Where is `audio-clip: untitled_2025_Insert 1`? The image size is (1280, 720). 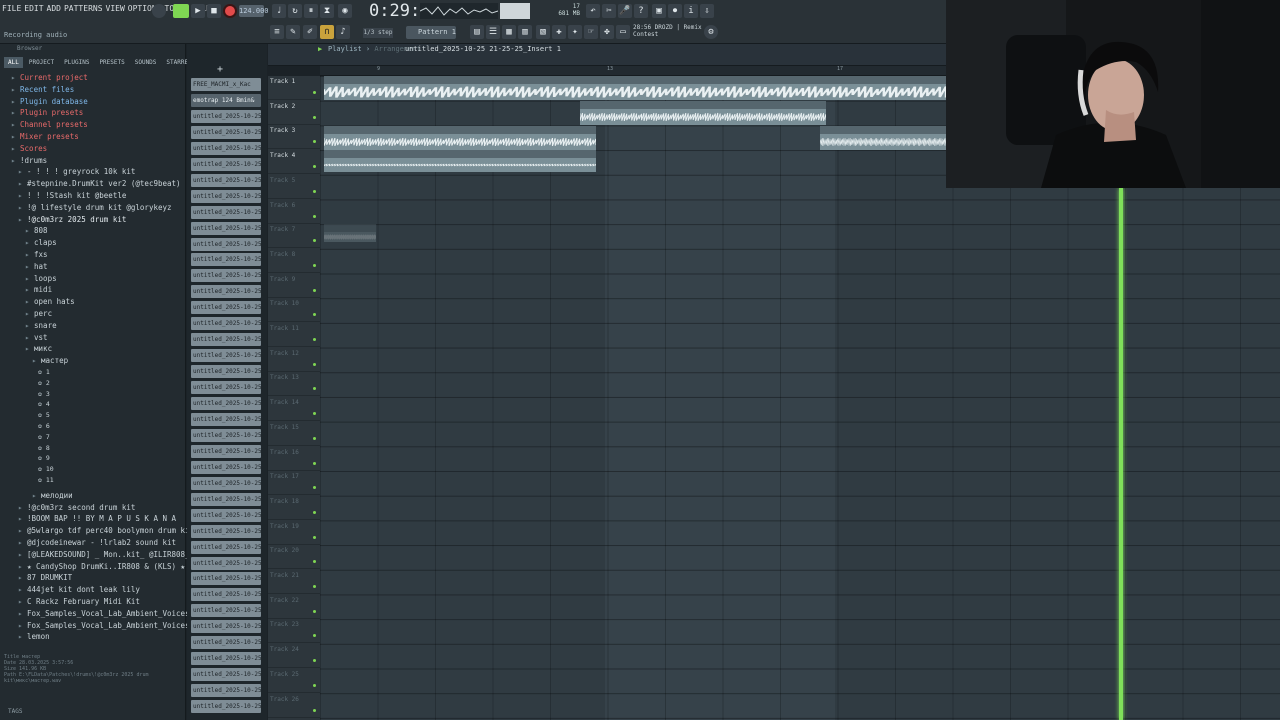 audio-clip: untitled_2025_Insert 1 is located at coordinates (350, 233).